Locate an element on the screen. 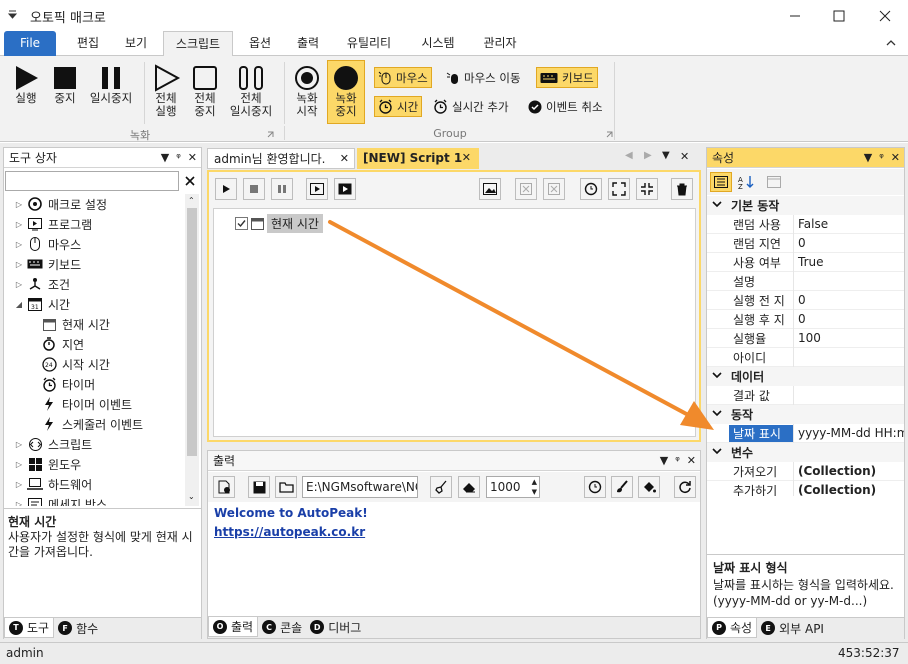 The image size is (908, 664). toolbox-search-input is located at coordinates (92, 181).